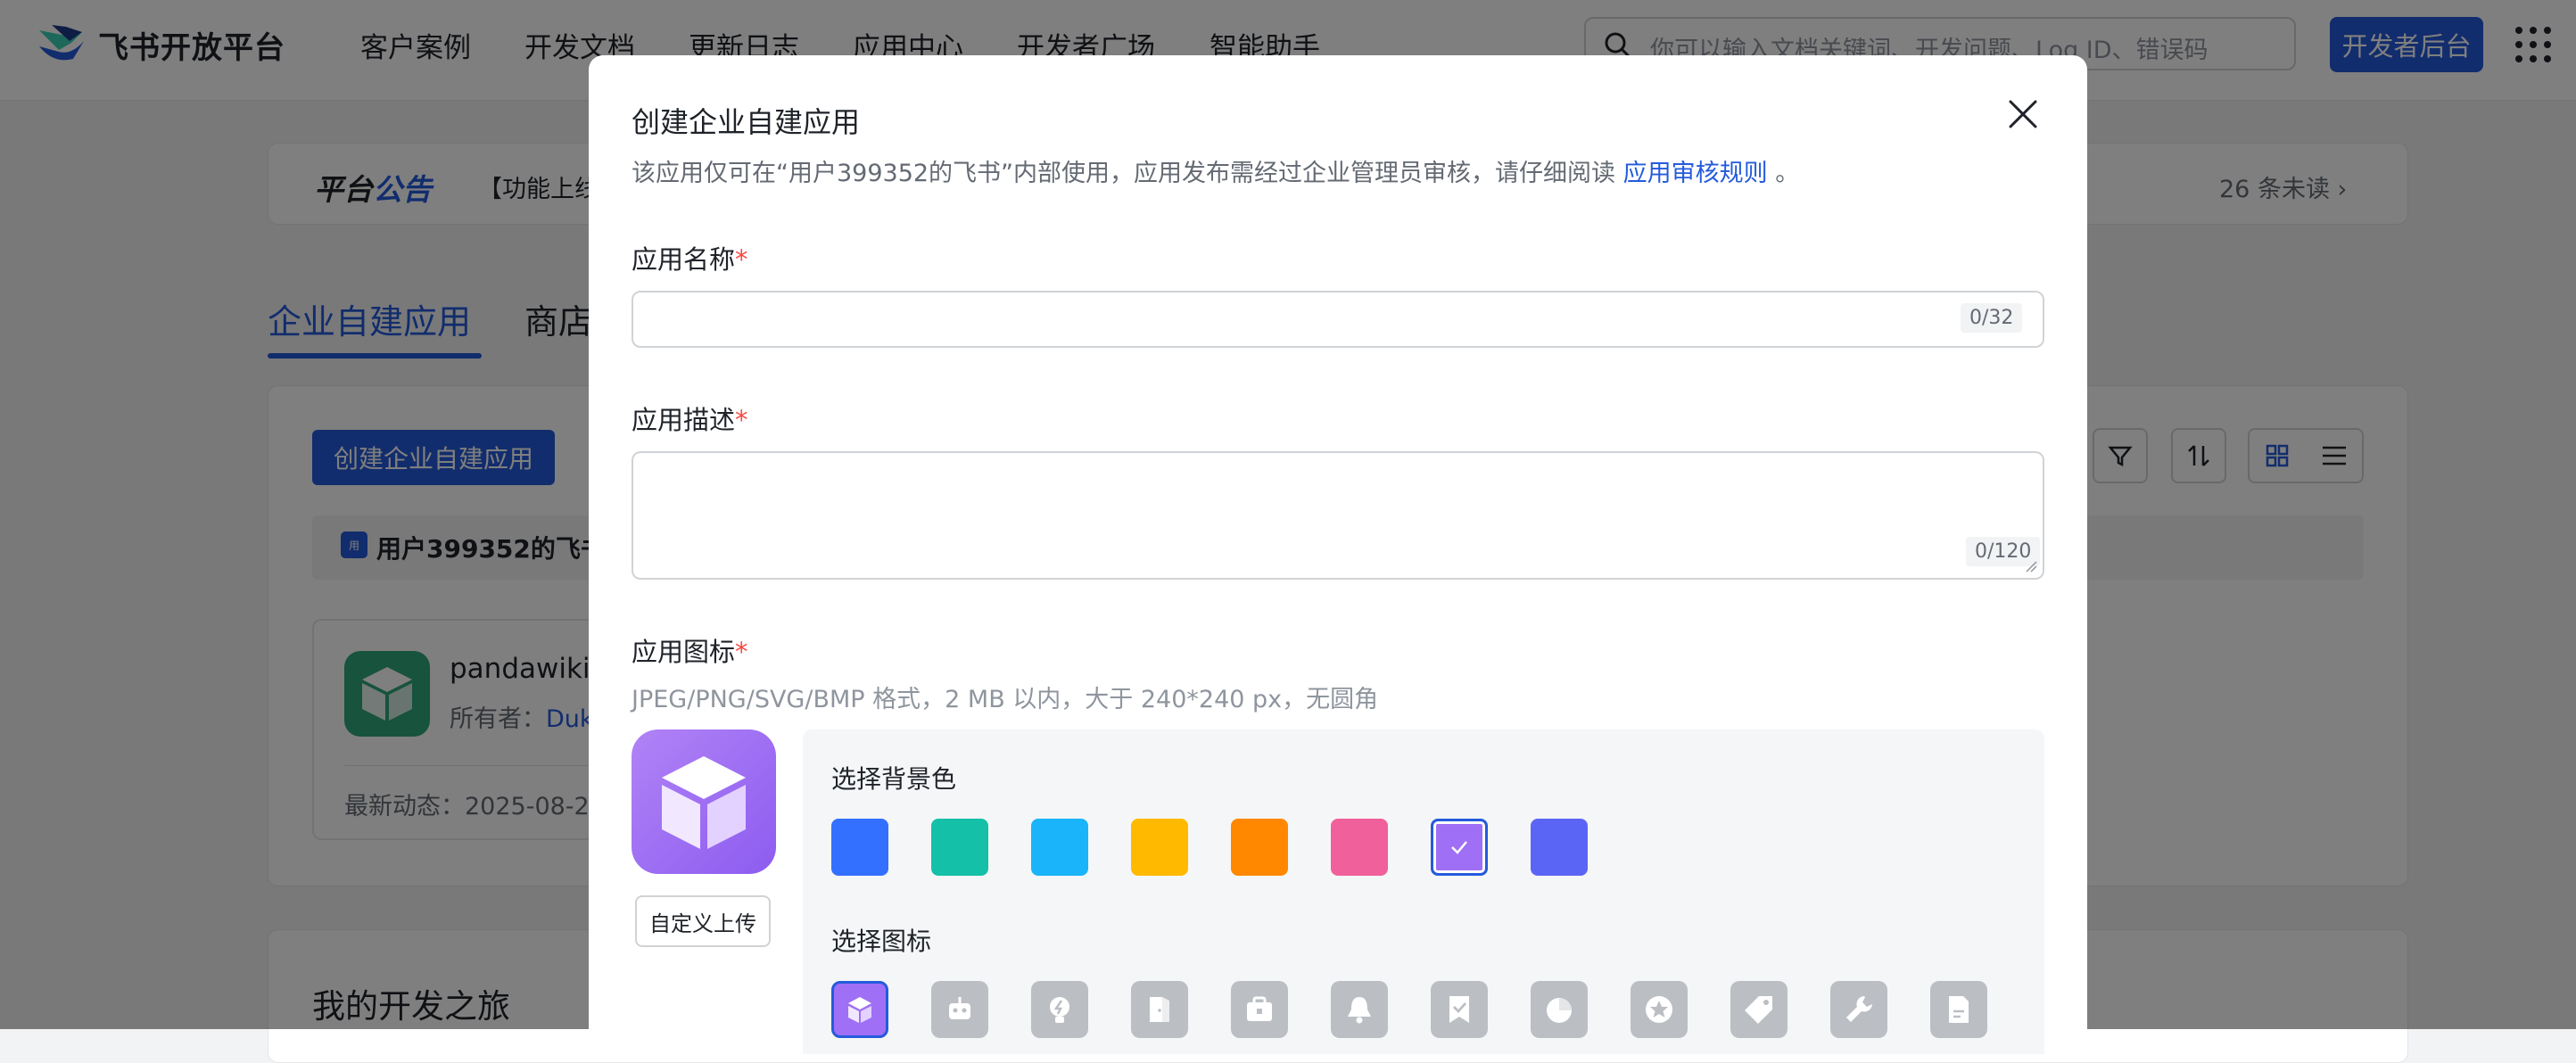  I want to click on color-swatch-teal, so click(959, 847).